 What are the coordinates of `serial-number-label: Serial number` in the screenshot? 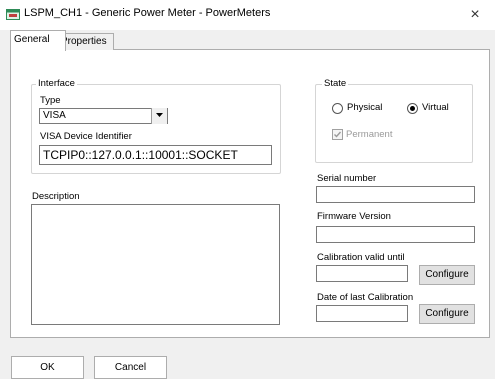 It's located at (347, 178).